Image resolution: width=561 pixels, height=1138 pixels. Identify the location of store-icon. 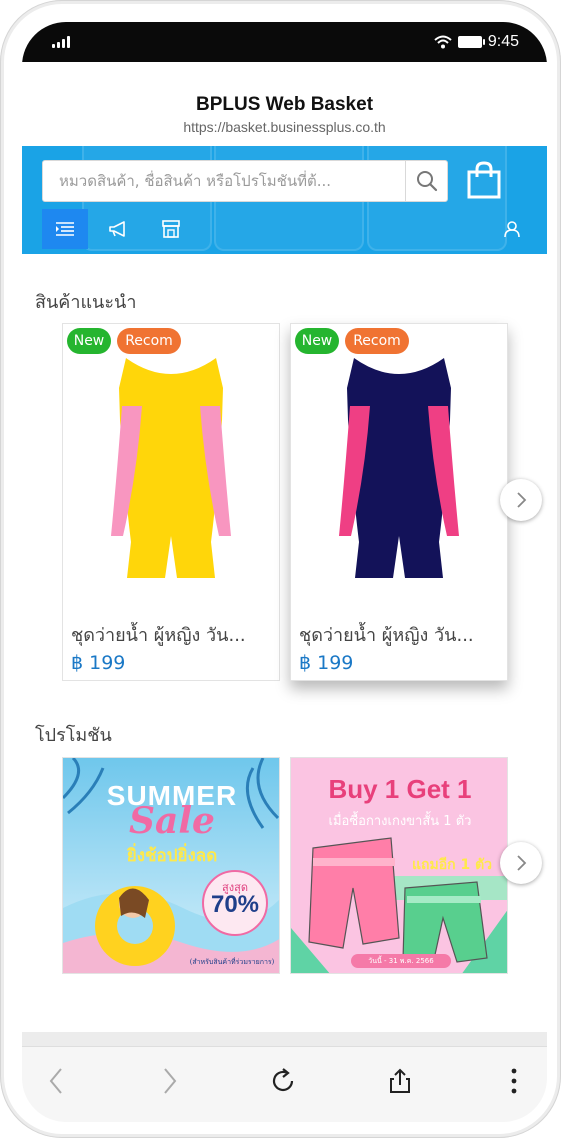
(171, 229).